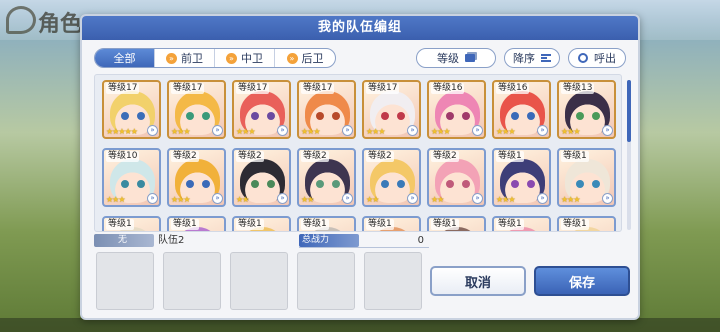 Image resolution: width=720 pixels, height=332 pixels. Describe the element at coordinates (131, 109) in the screenshot. I see `character-card: 等级17 ★★★★★ »` at that location.